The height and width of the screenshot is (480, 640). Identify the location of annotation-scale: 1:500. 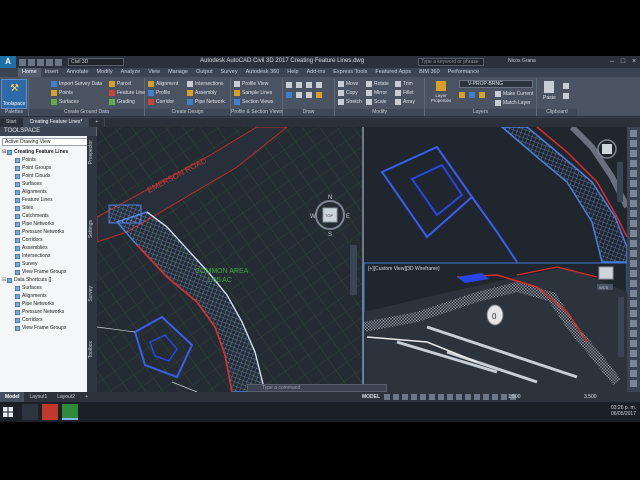
(514, 397).